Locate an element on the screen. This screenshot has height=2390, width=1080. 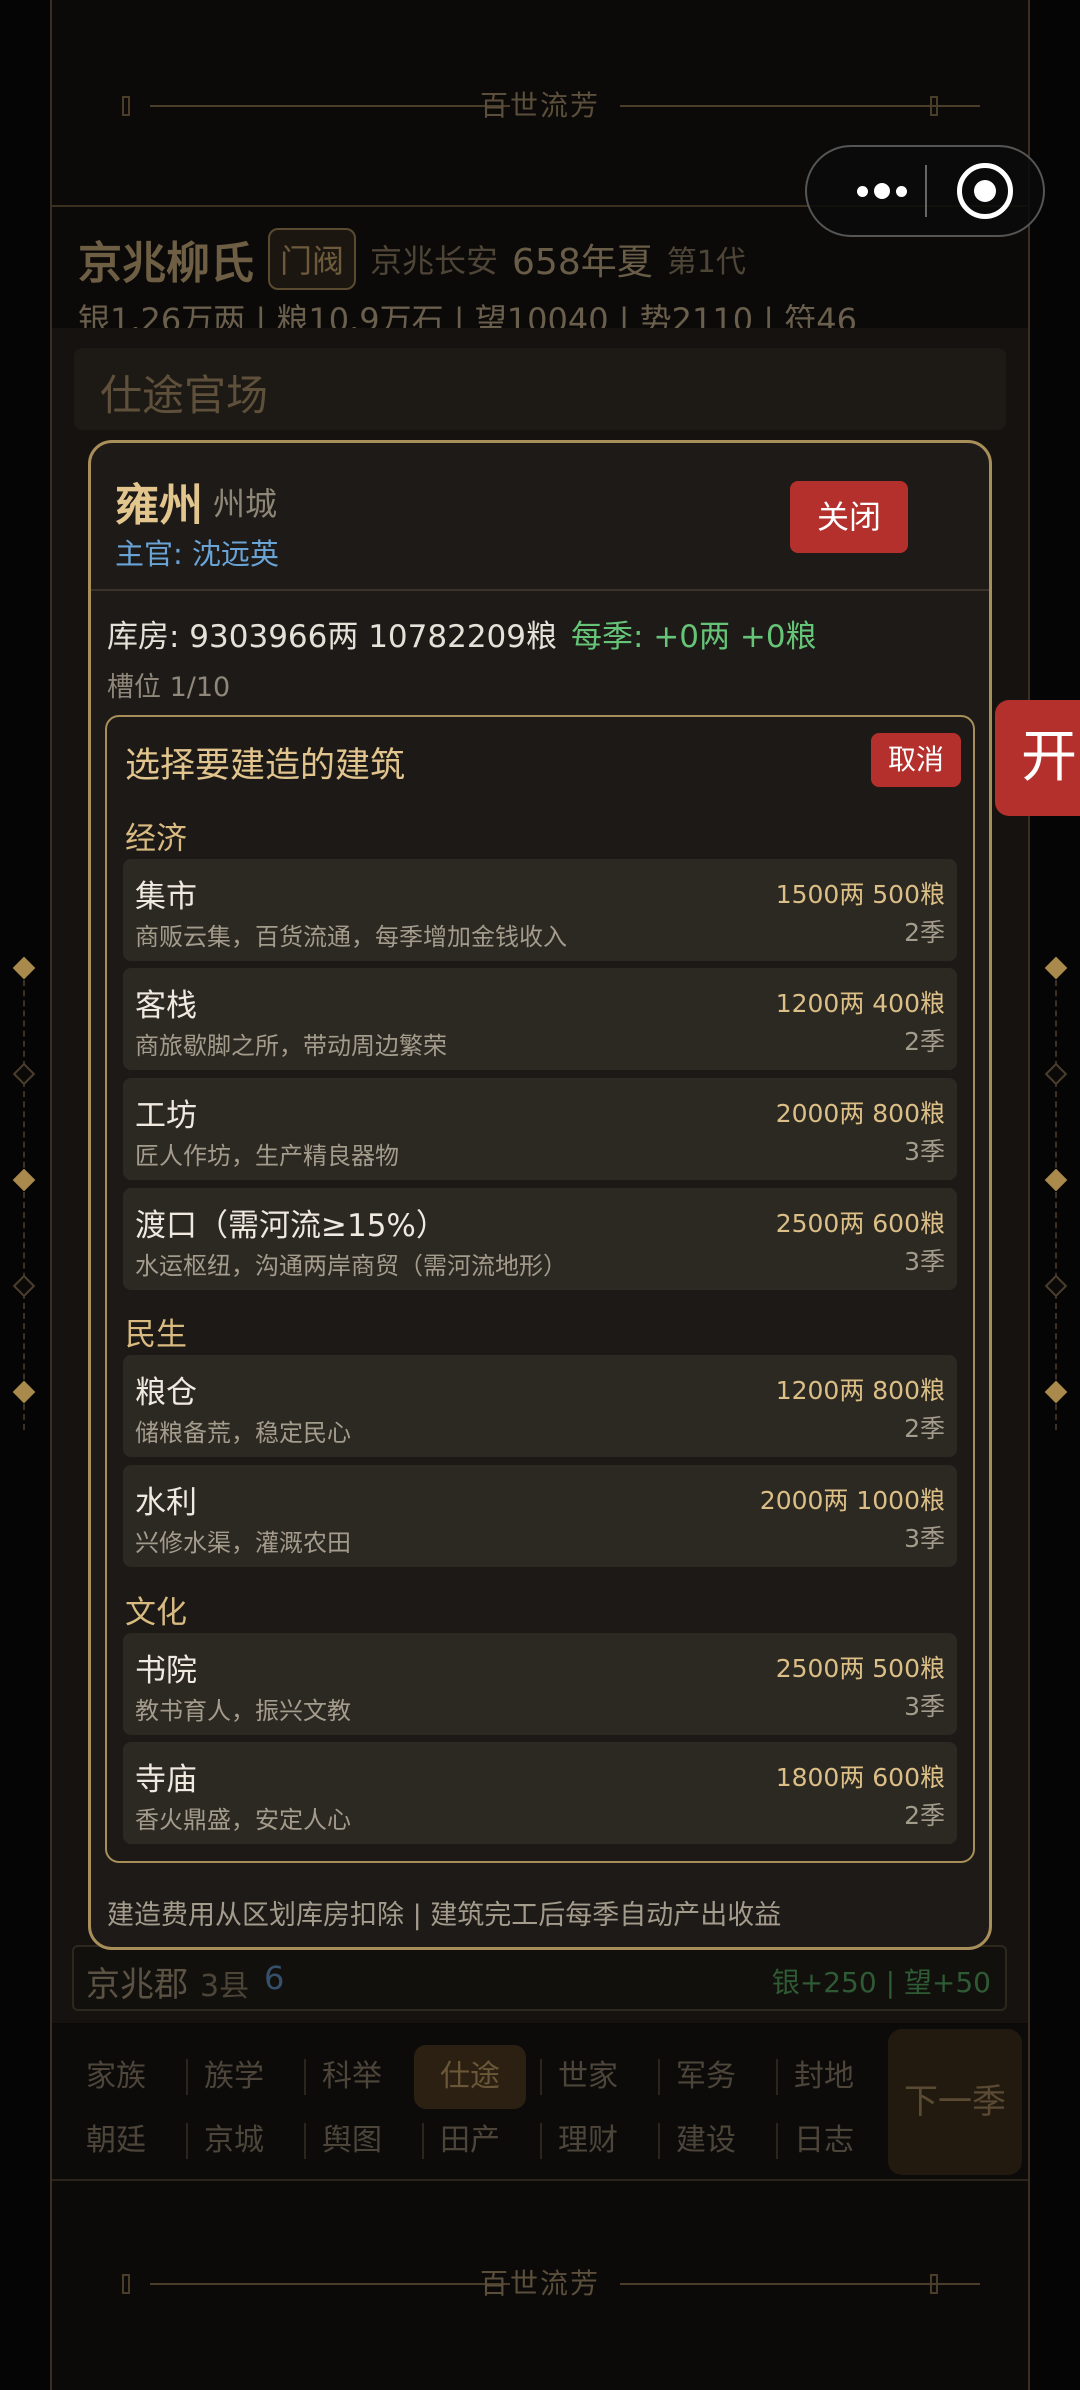
picker-title: 选择要建造的建筑 is located at coordinates (265, 766).